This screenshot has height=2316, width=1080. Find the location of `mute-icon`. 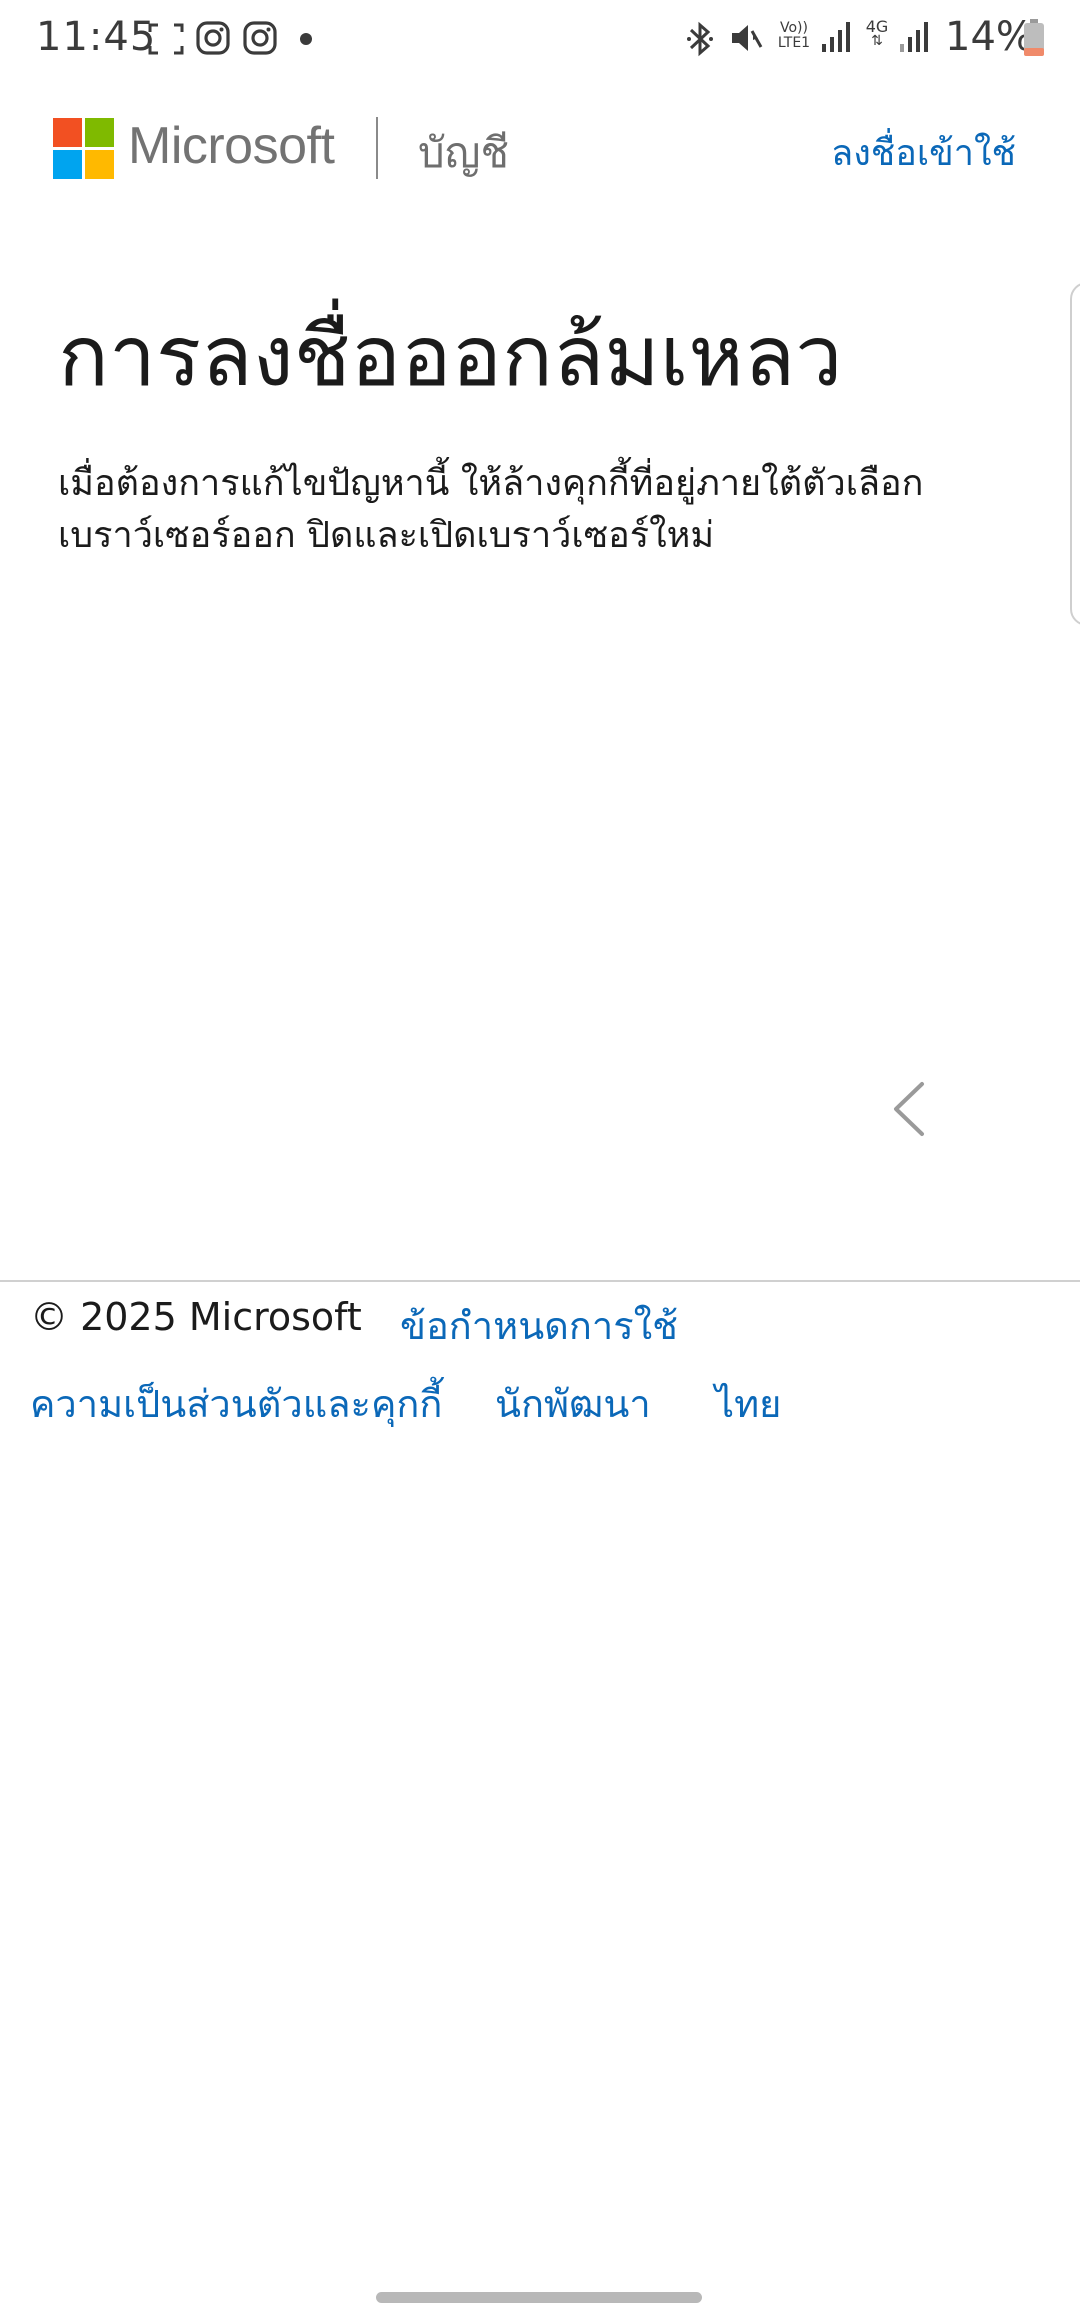

mute-icon is located at coordinates (747, 38).